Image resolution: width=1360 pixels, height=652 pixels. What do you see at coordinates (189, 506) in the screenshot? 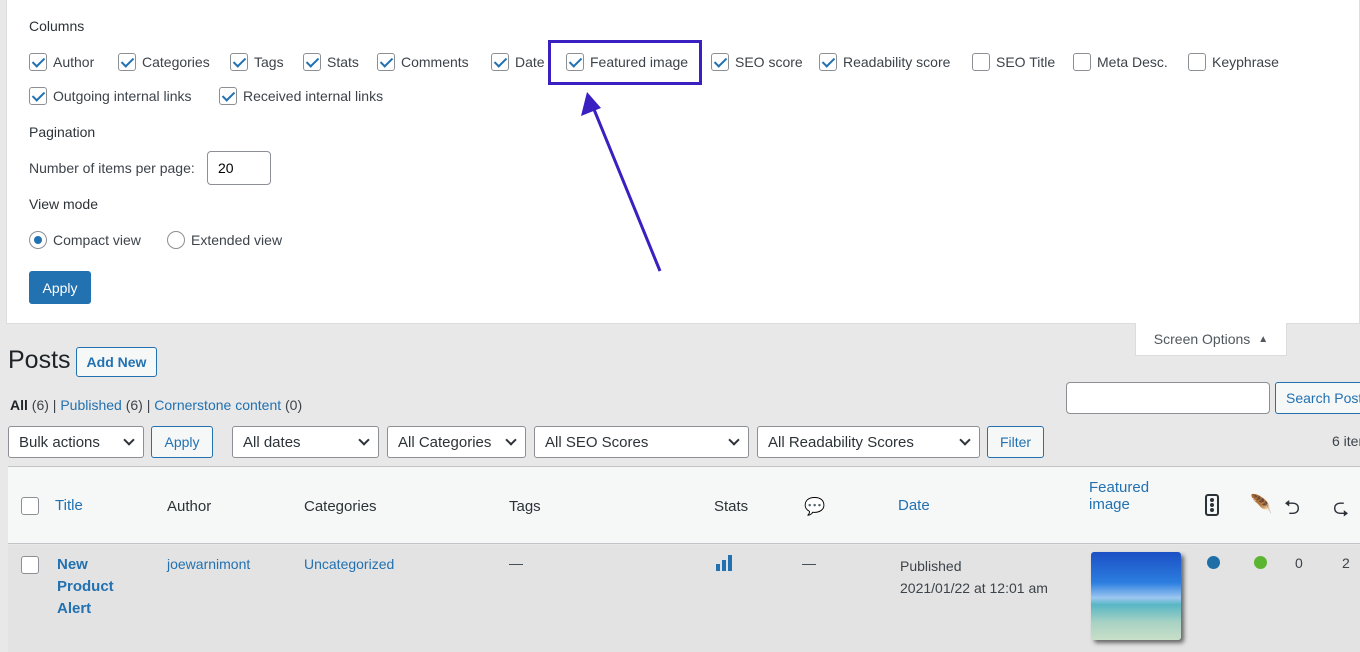
I see `column-author: Author` at bounding box center [189, 506].